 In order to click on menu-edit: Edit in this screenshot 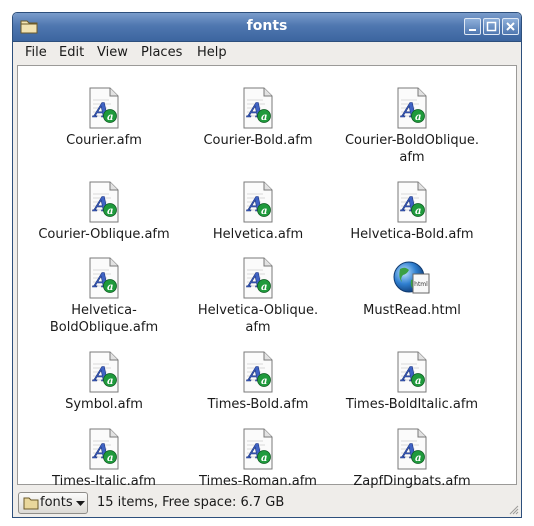, I will do `click(71, 52)`.